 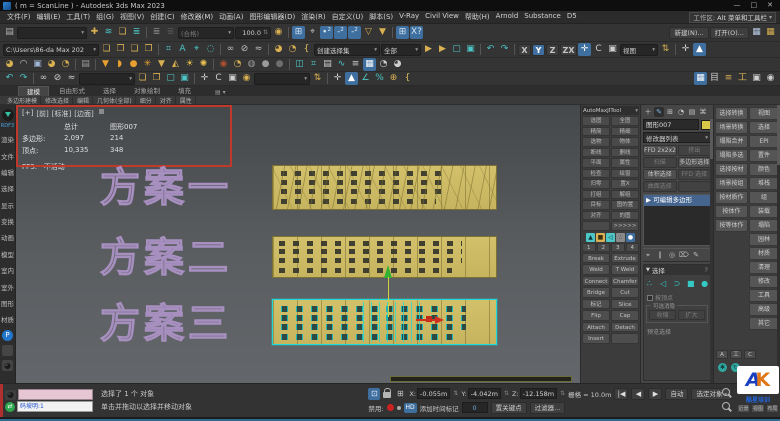 What do you see at coordinates (677, 220) in the screenshot?
I see `modifier-stack: ▶ 可编辑多边形` at bounding box center [677, 220].